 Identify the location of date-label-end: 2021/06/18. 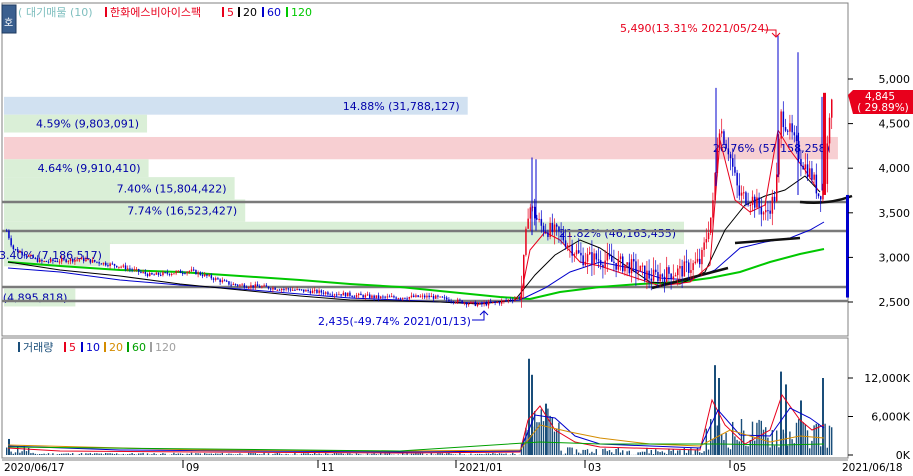
(872, 468).